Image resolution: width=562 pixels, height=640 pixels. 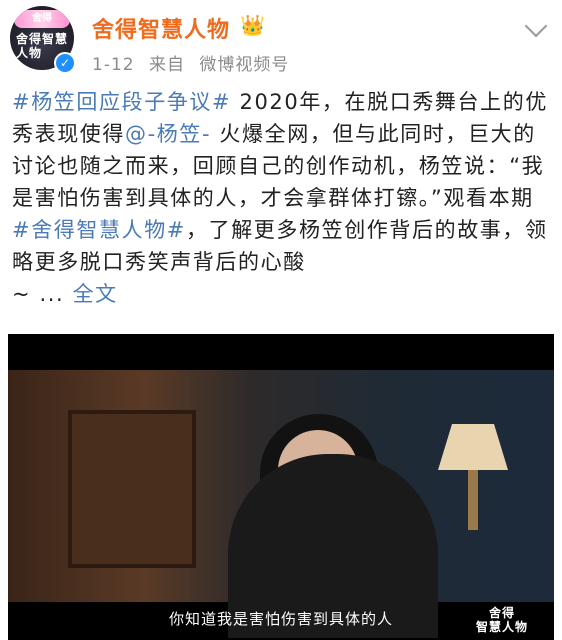 What do you see at coordinates (194, 62) in the screenshot?
I see `post-meta: 1-12 来自 微博视频号` at bounding box center [194, 62].